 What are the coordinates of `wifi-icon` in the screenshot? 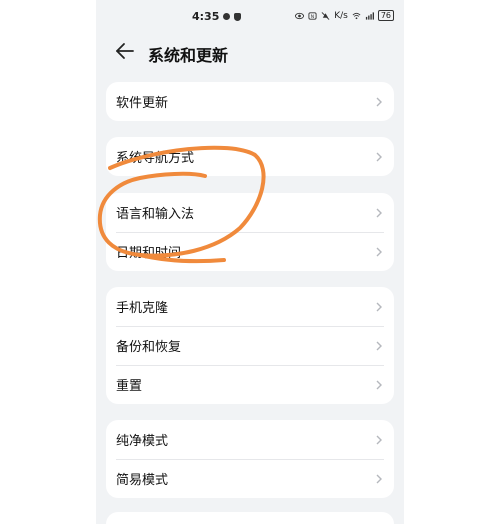 It's located at (356, 15).